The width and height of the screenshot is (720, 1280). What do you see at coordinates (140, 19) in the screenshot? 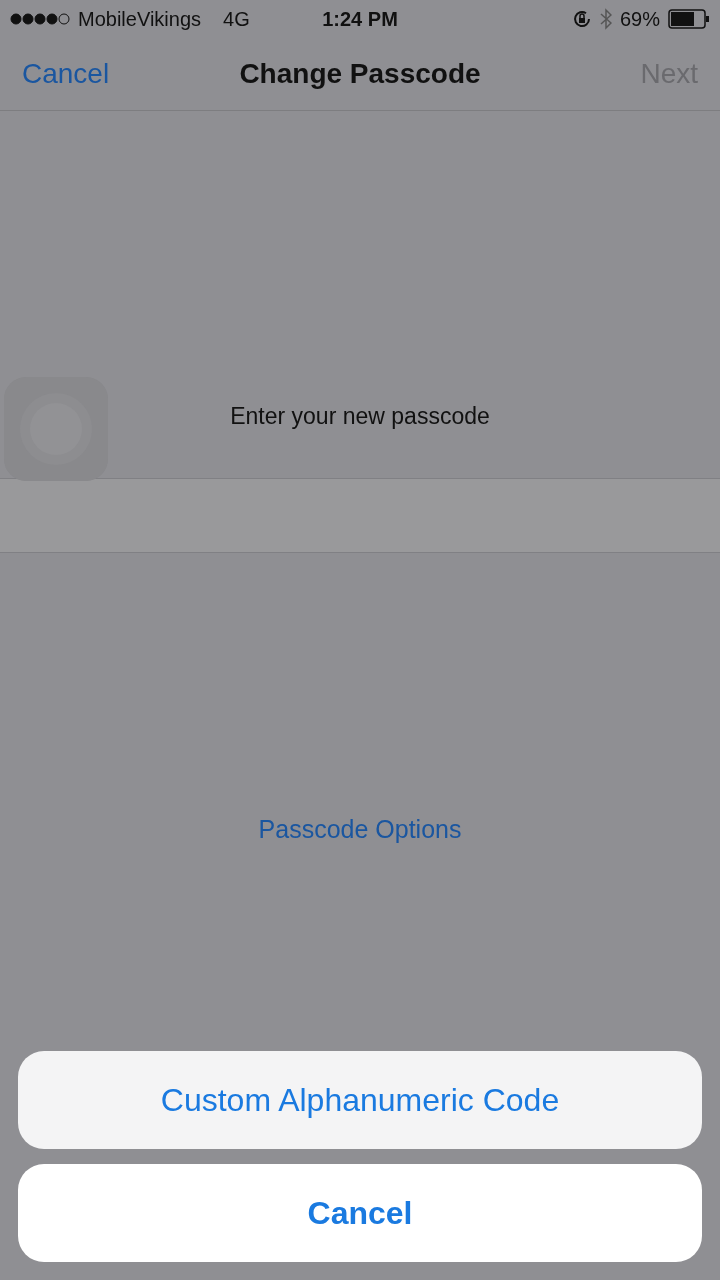
I see `carrier-name: MobileVikings` at bounding box center [140, 19].